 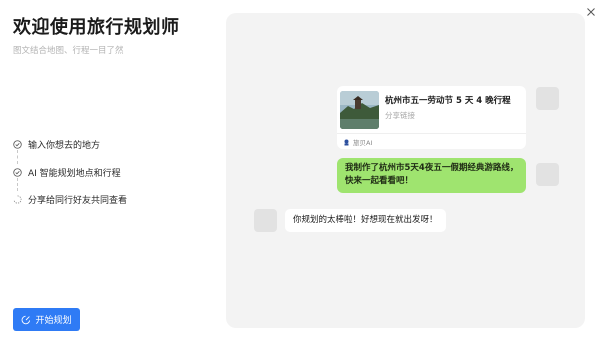 I want to click on step-input-destination: 输入你想去的地方, so click(x=56, y=144).